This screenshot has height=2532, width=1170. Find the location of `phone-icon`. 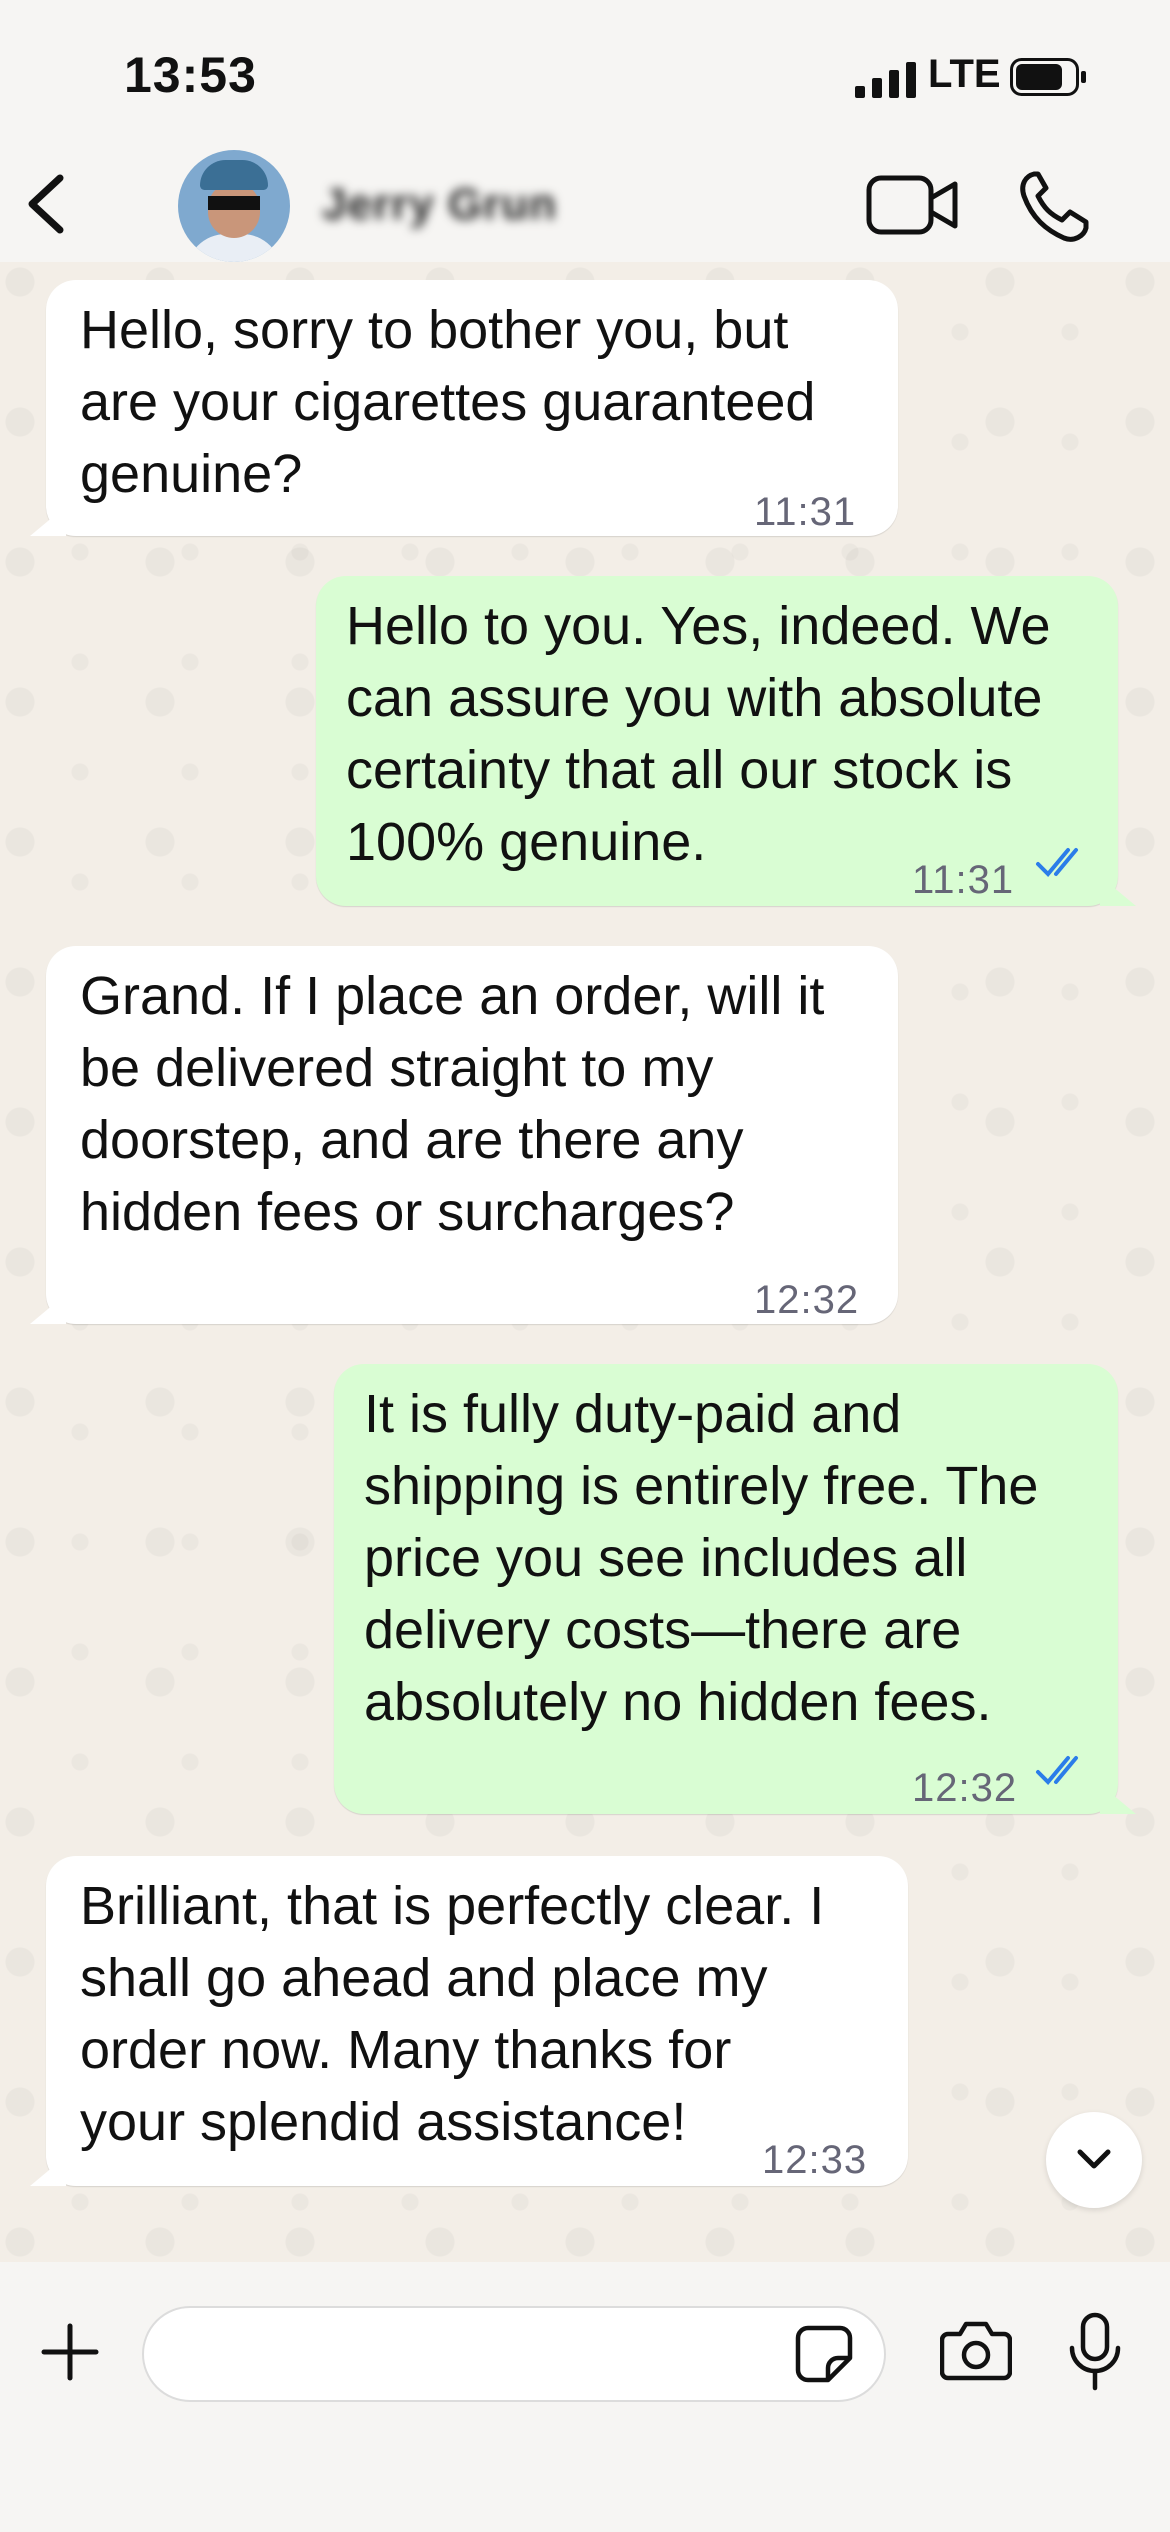

phone-icon is located at coordinates (1054, 206).